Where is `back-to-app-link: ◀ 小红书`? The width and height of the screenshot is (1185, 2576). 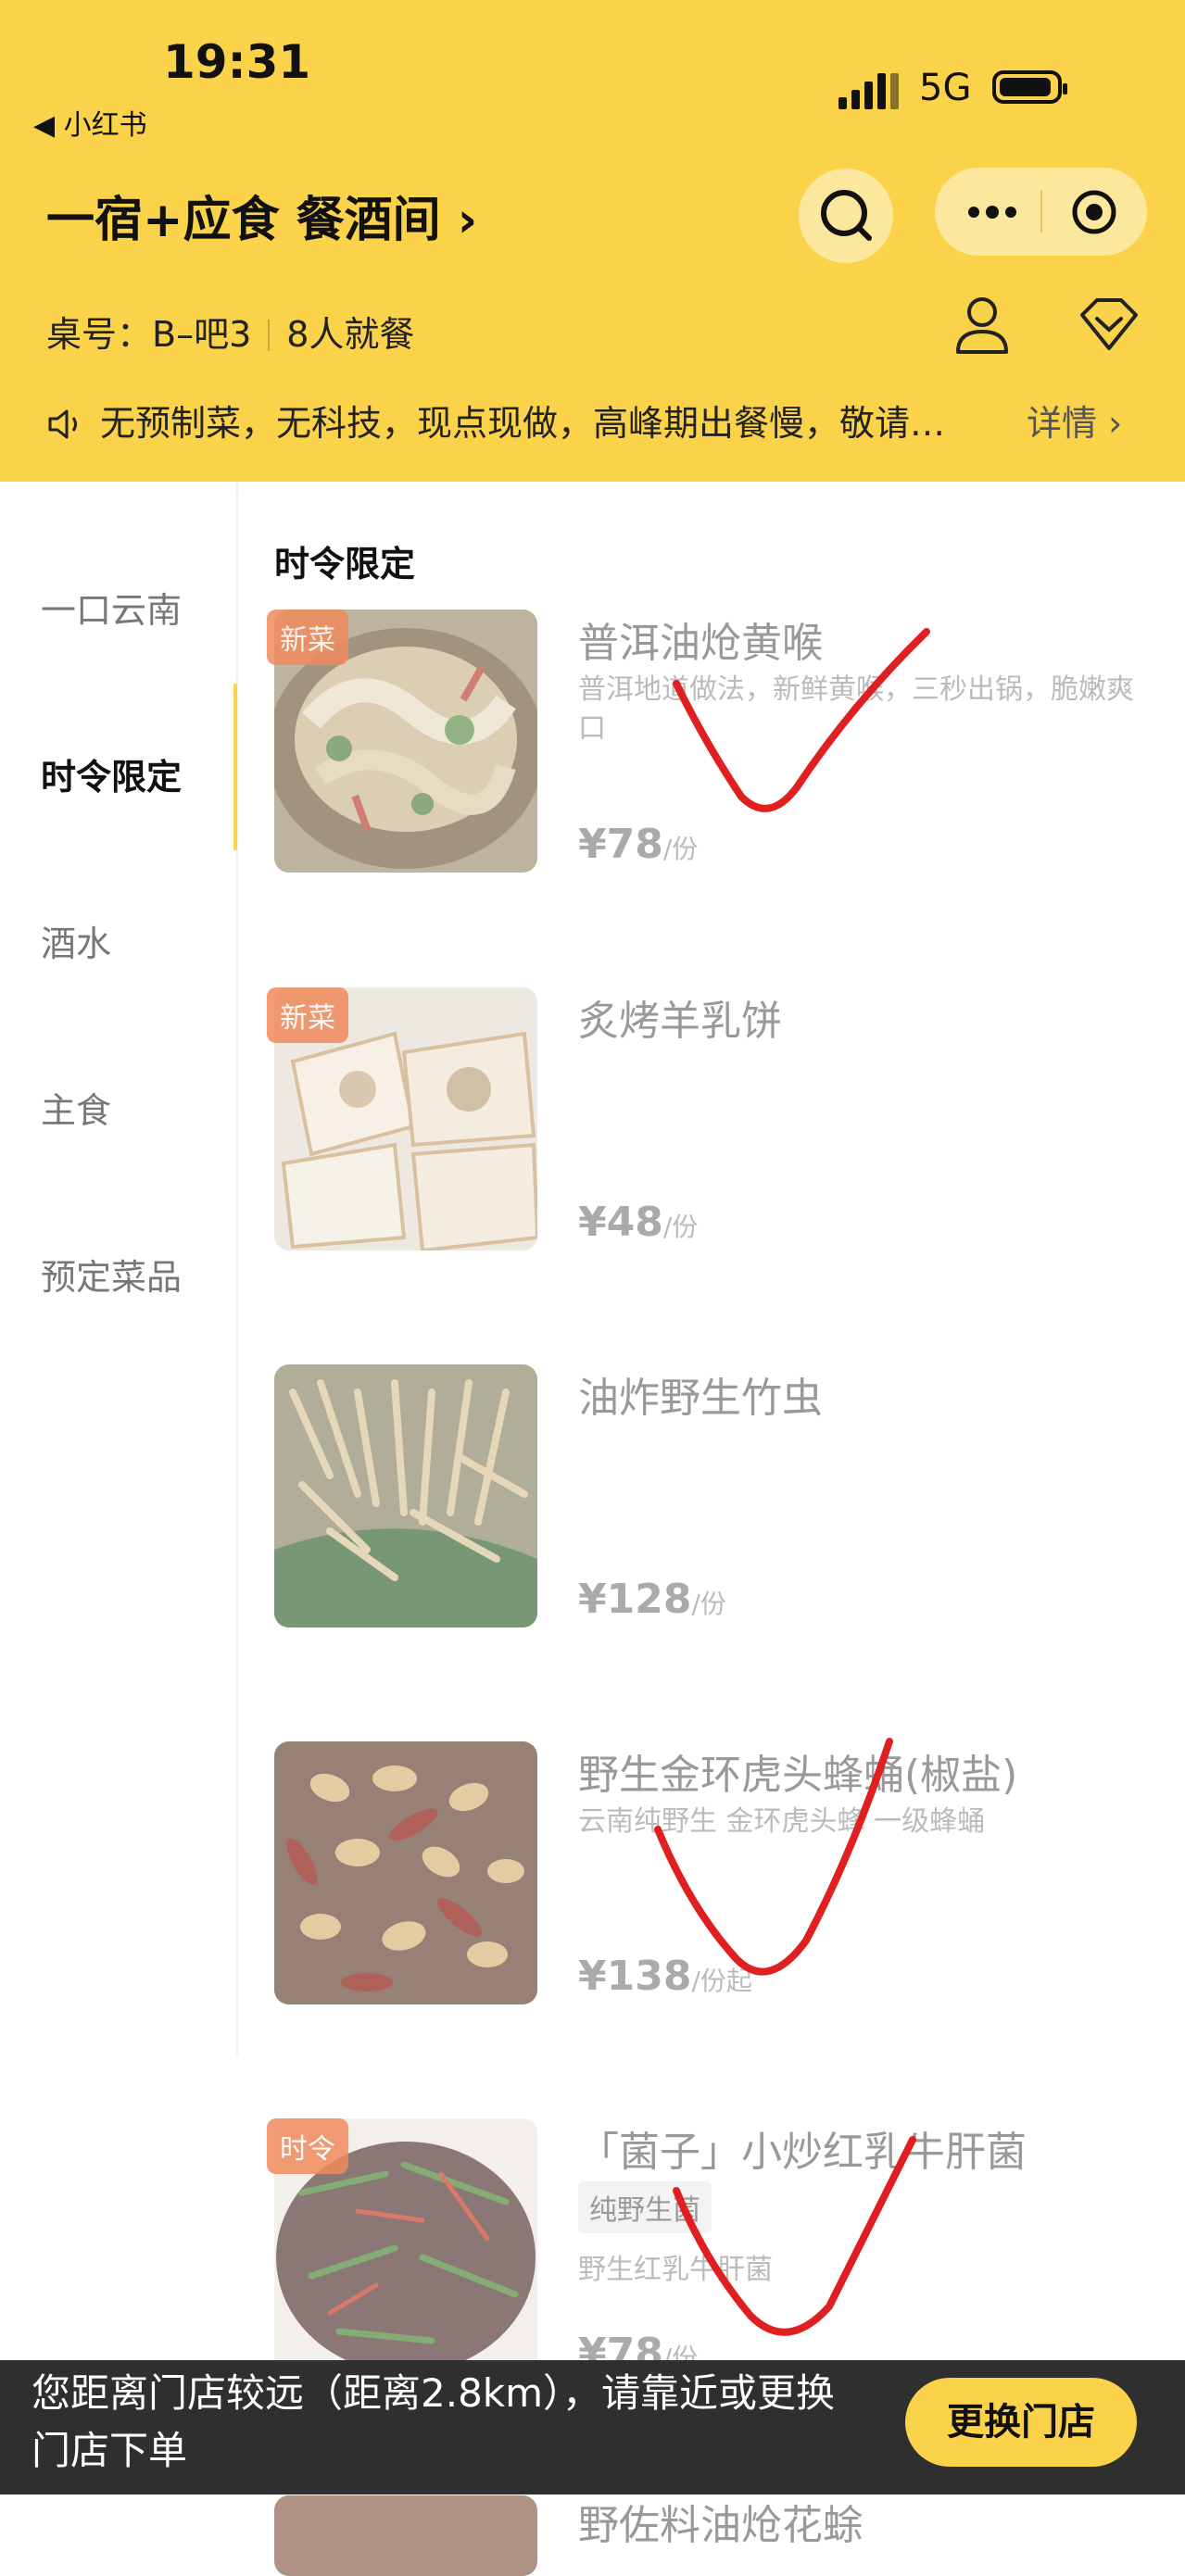
back-to-app-link: ◀ 小红书 is located at coordinates (90, 122).